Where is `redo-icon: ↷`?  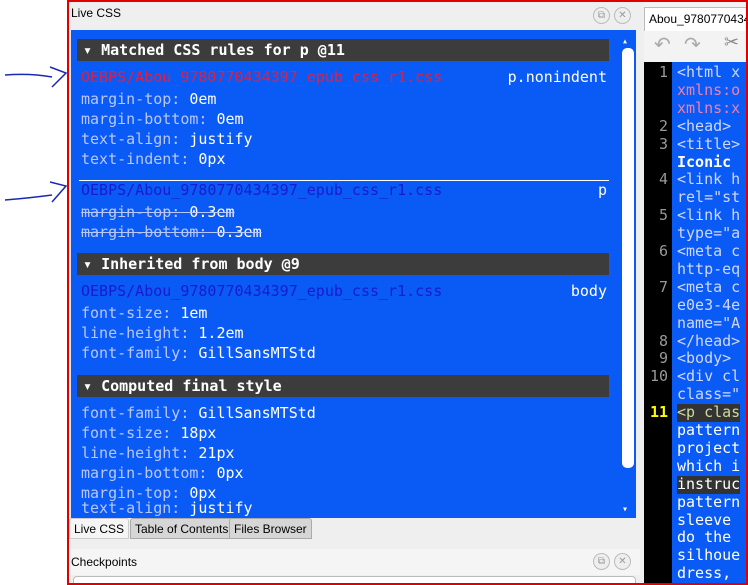
redo-icon: ↷ is located at coordinates (692, 44).